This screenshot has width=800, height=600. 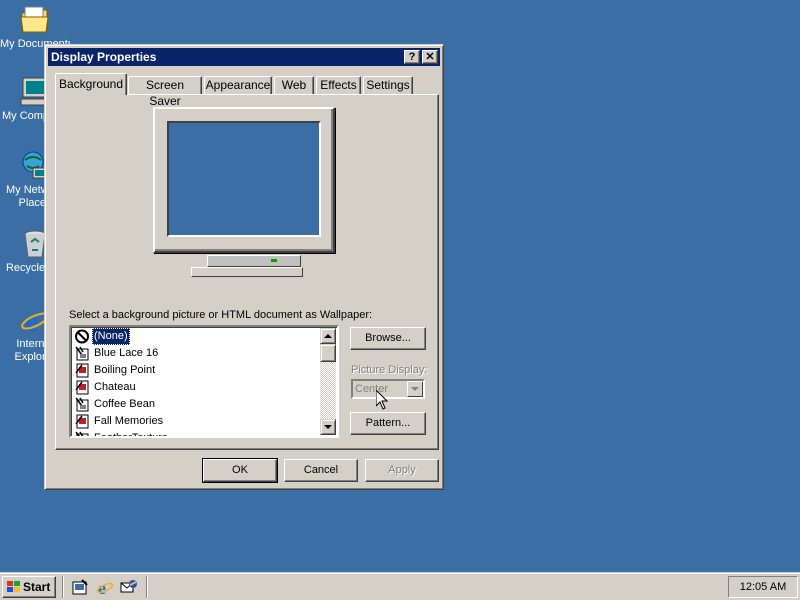 I want to click on folder-icon, so click(x=34, y=19).